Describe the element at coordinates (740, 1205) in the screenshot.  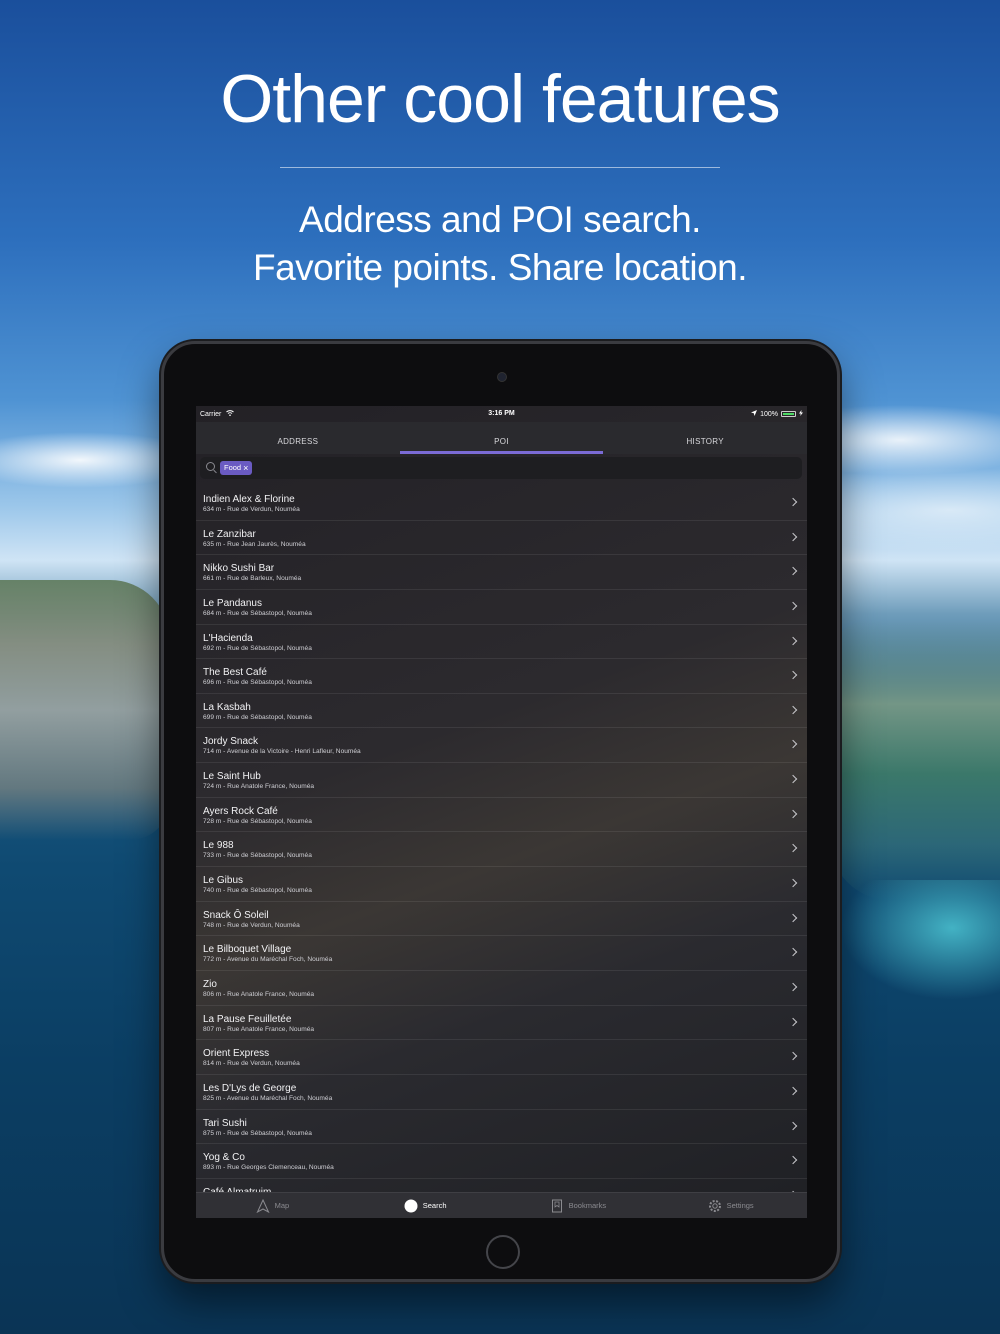
I see `tabbar-settings-label: Settings` at that location.